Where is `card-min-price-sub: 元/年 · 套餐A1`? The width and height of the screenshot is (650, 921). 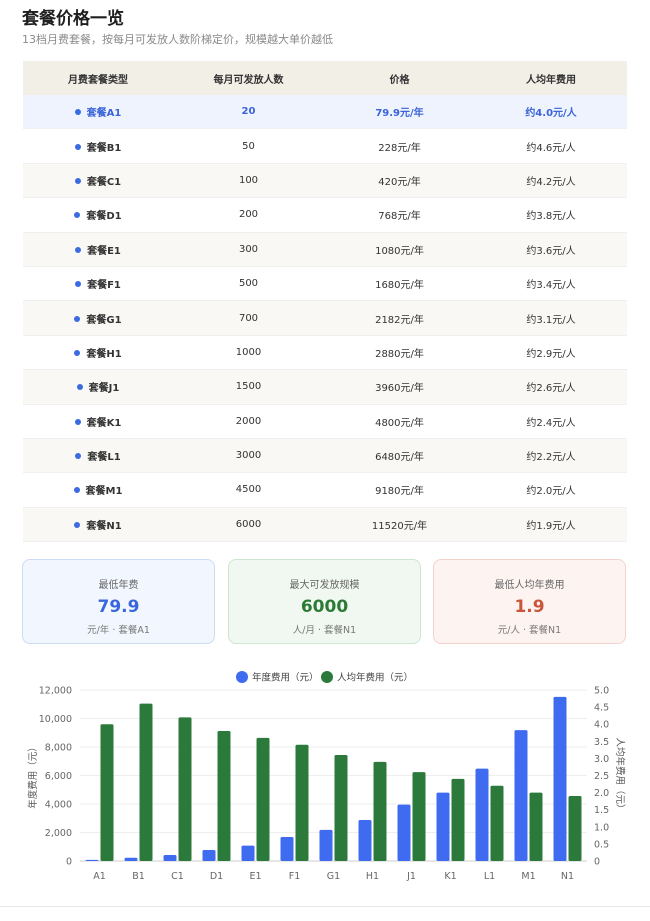
card-min-price-sub: 元/年 · 套餐A1 is located at coordinates (118, 630).